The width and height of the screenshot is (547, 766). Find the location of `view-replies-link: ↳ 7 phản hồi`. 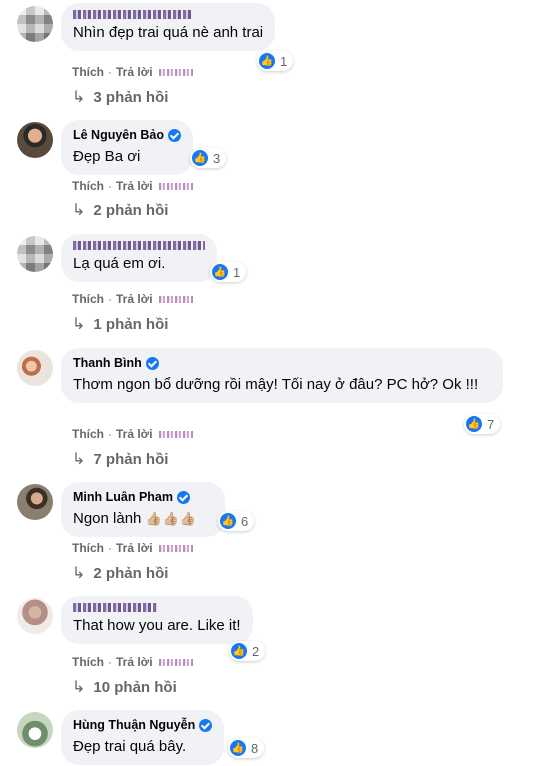

view-replies-link: ↳ 7 phản hồi is located at coordinates (120, 460).